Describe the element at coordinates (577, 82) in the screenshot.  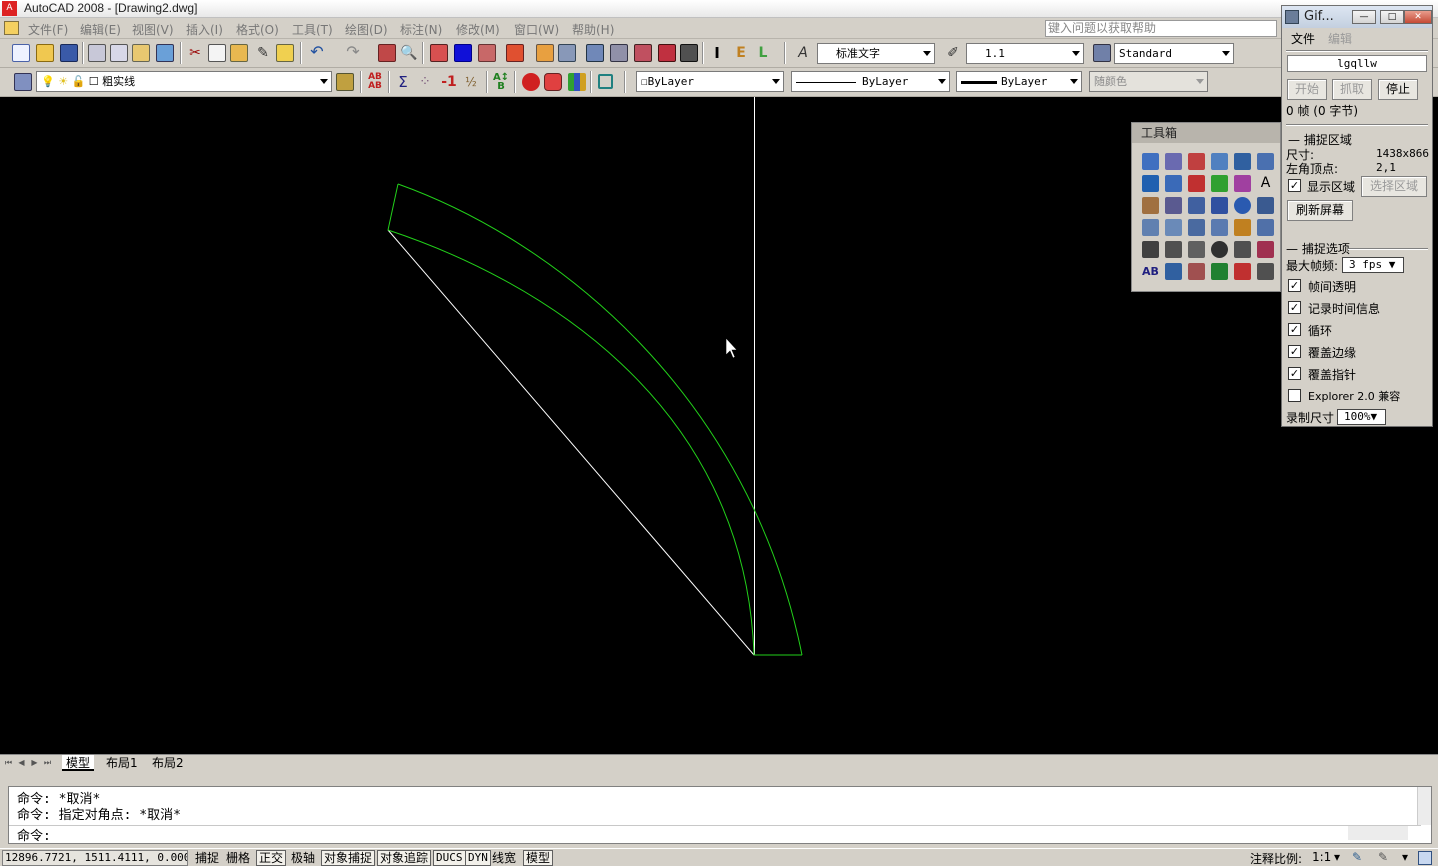
I see `bar-chart-icon` at that location.